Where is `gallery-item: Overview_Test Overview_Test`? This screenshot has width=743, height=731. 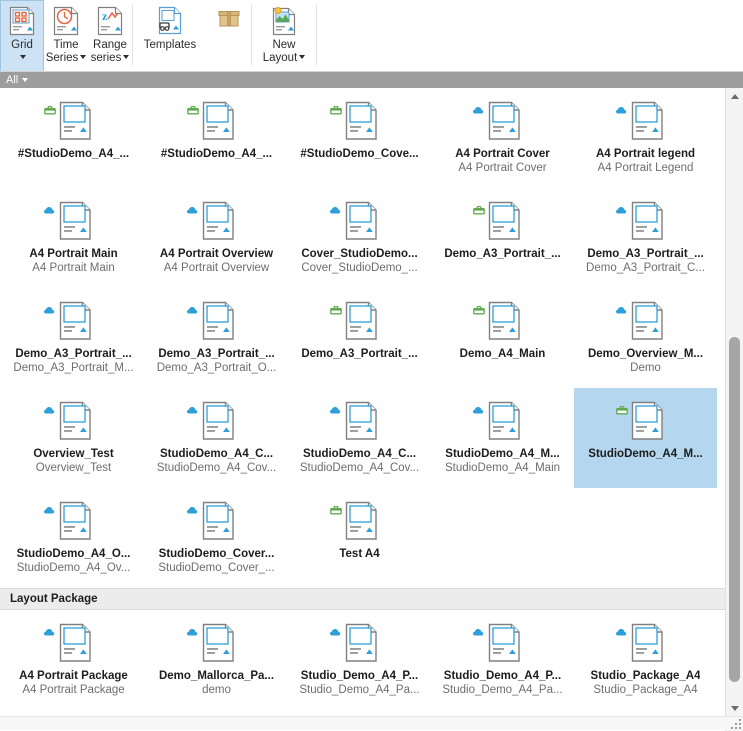 gallery-item: Overview_Test Overview_Test is located at coordinates (73, 438).